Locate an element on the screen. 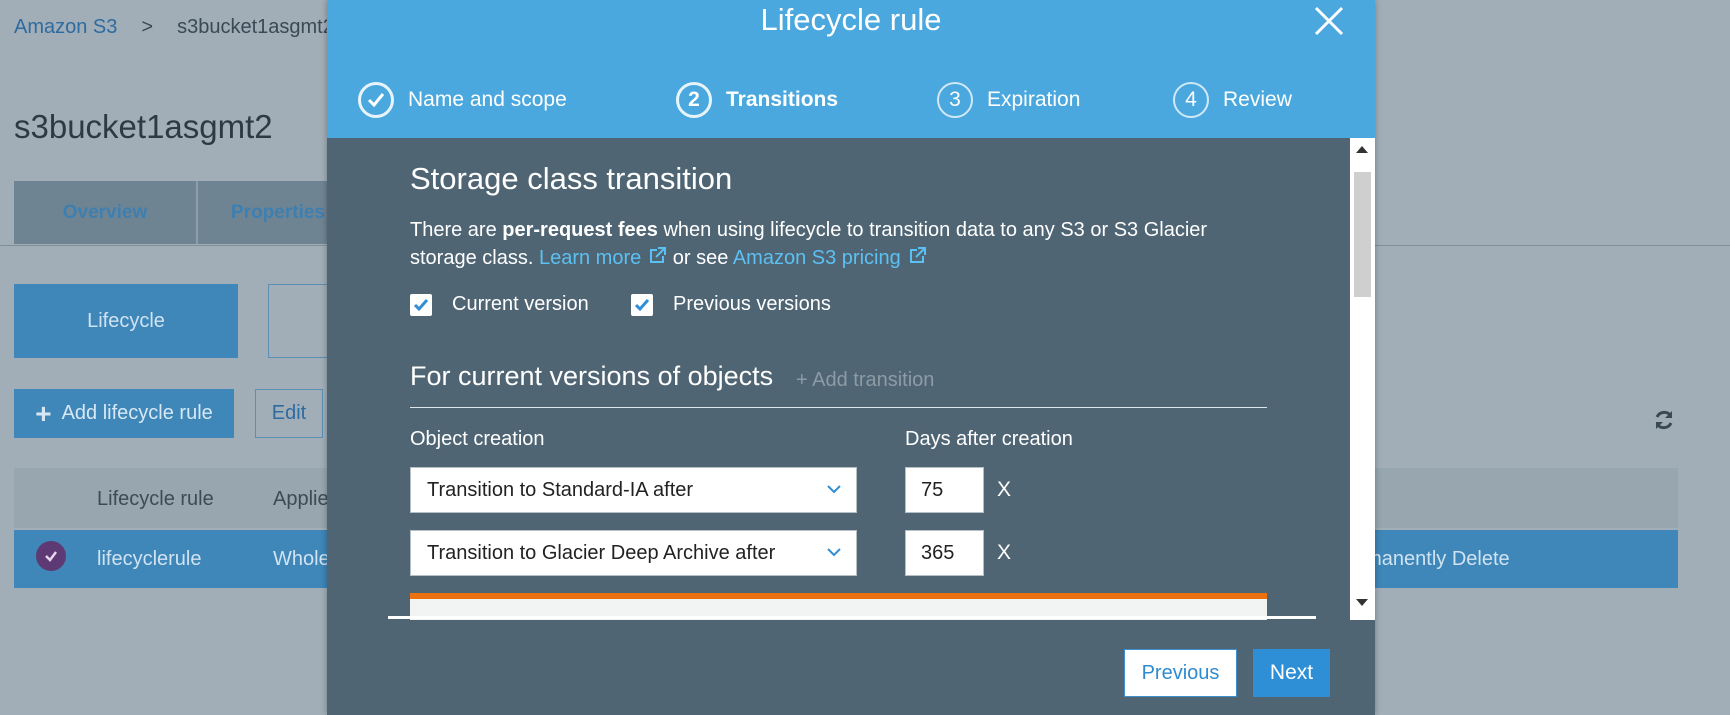  step-review: 4 Review is located at coordinates (1232, 100).